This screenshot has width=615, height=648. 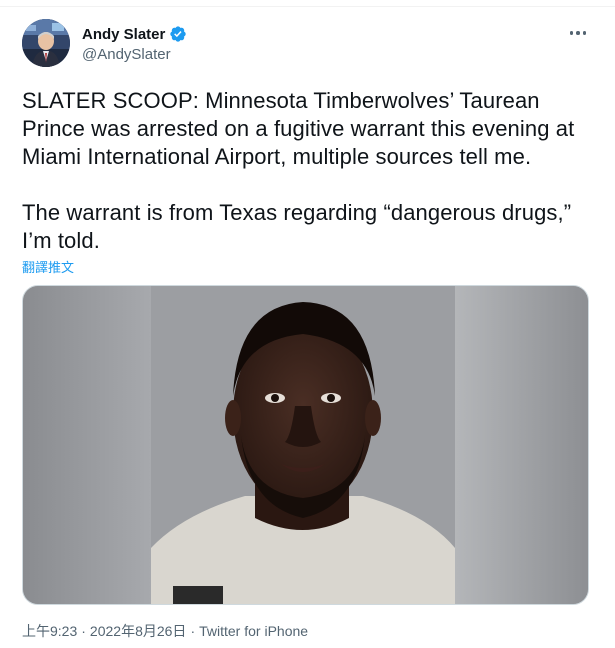 I want to click on verified-badge-icon, so click(x=178, y=34).